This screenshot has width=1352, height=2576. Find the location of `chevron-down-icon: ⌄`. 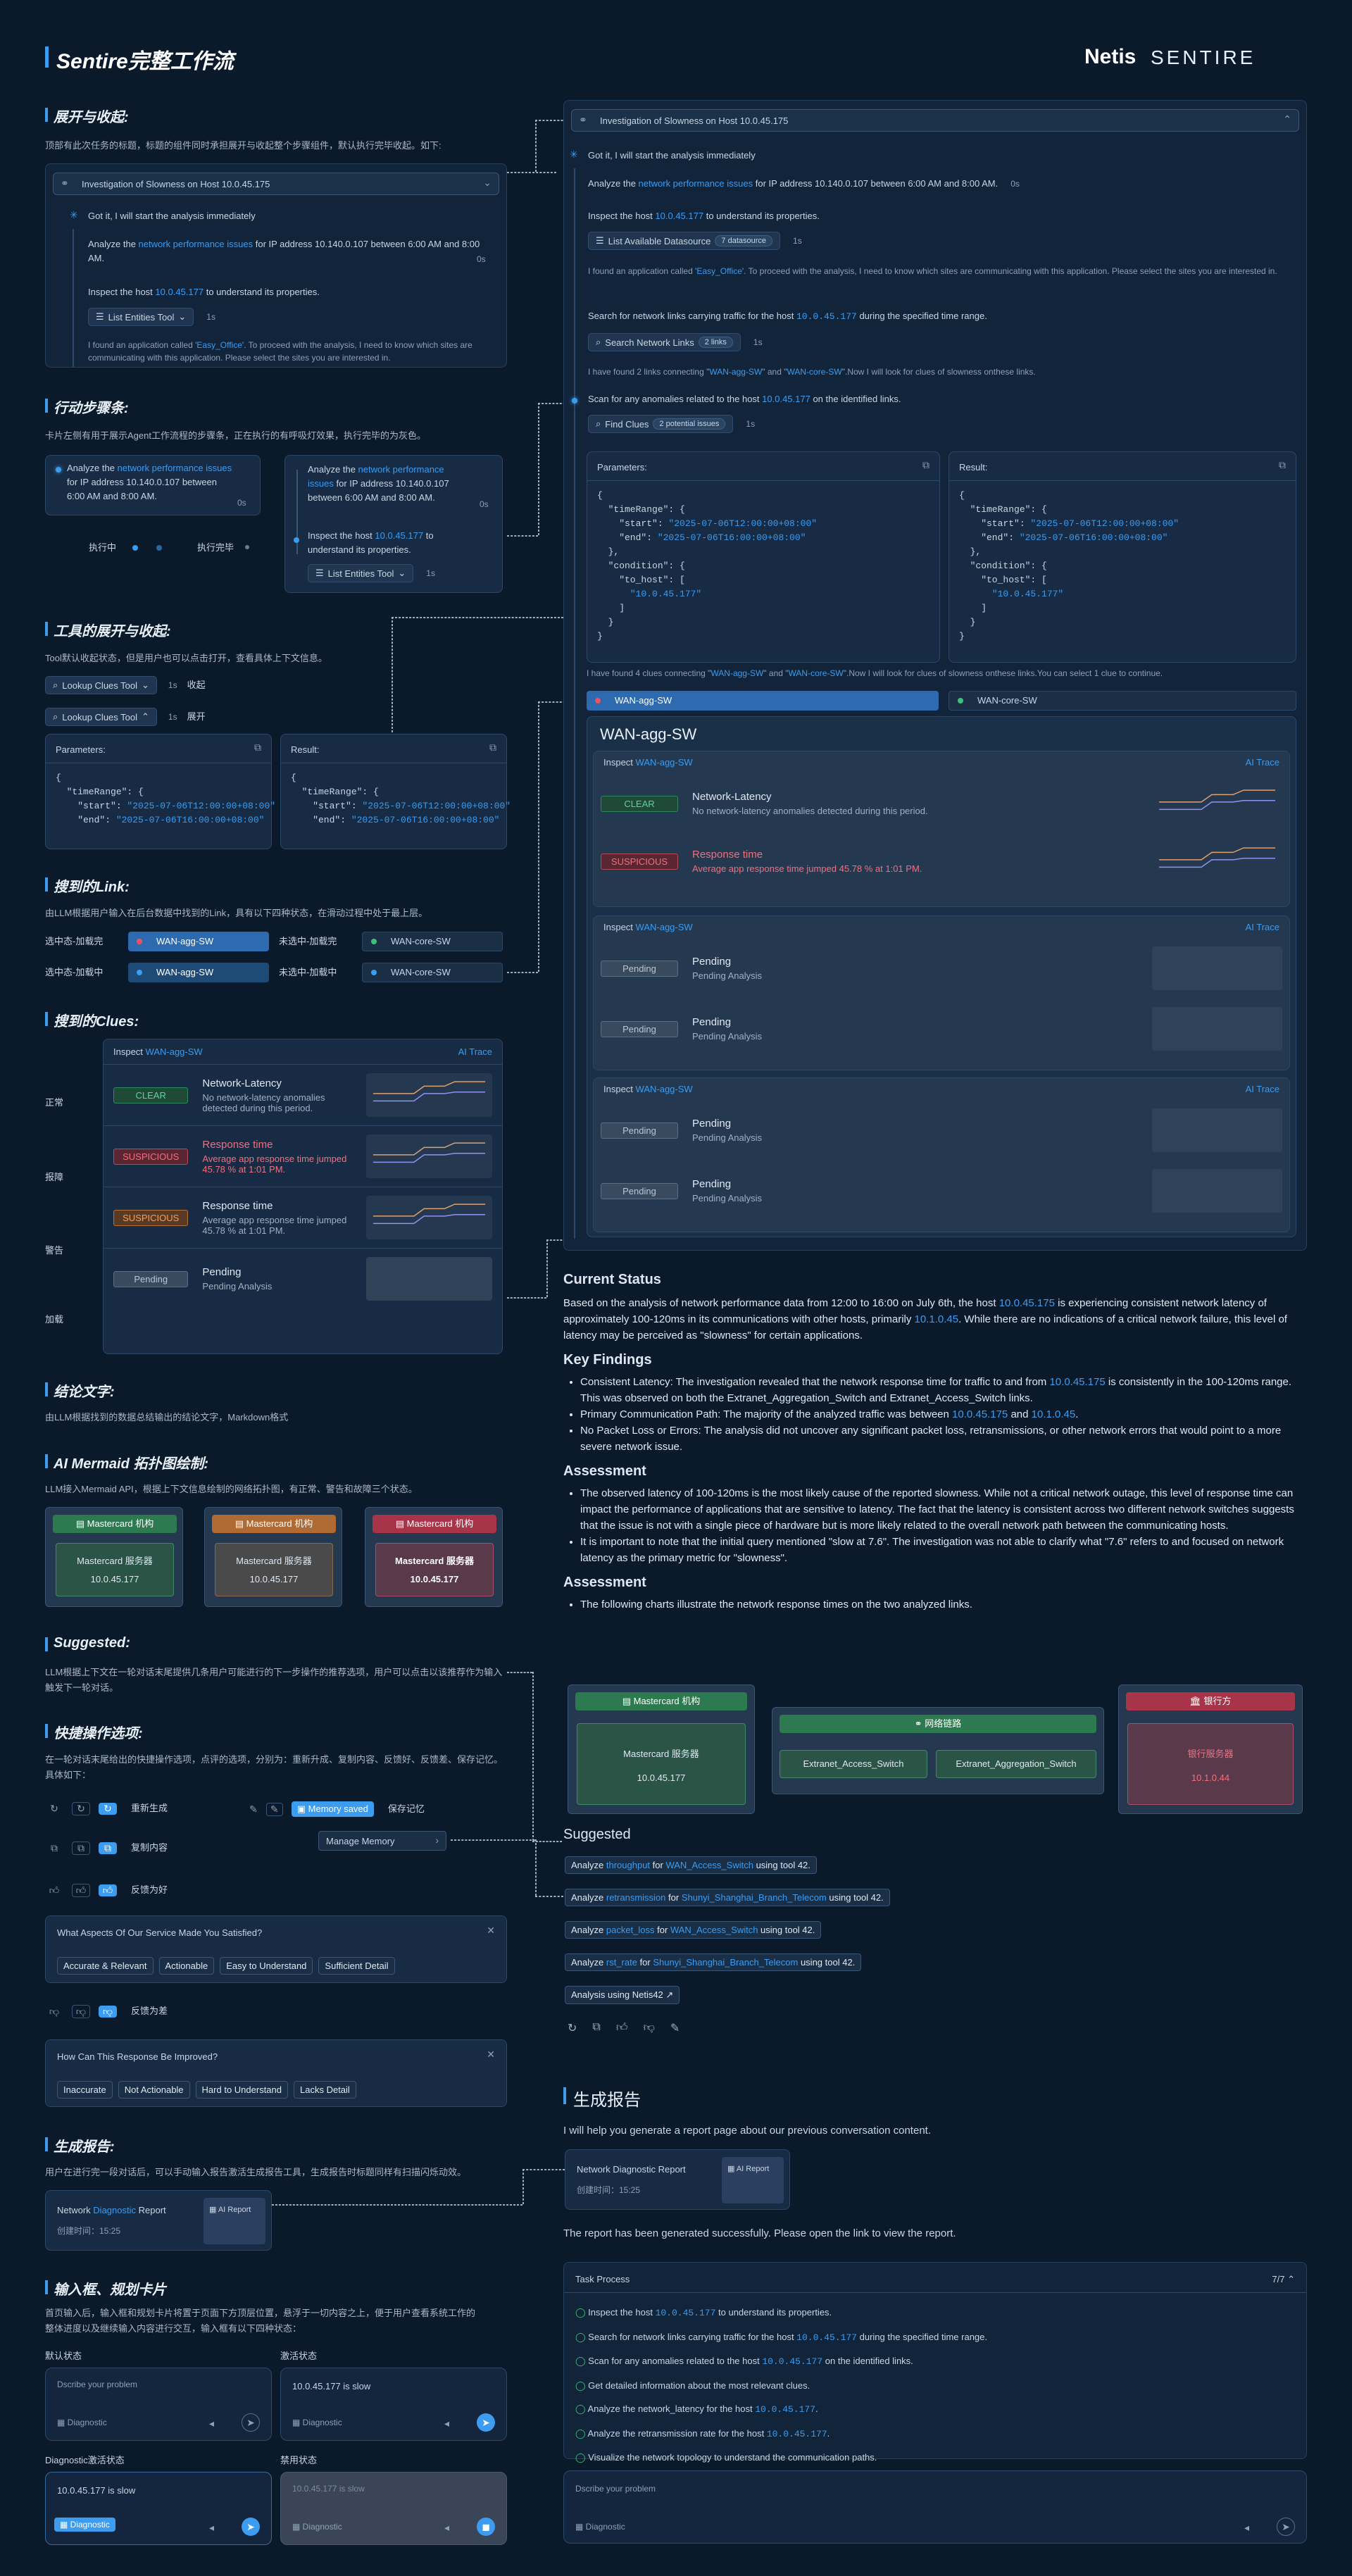

chevron-down-icon: ⌄ is located at coordinates (487, 183).